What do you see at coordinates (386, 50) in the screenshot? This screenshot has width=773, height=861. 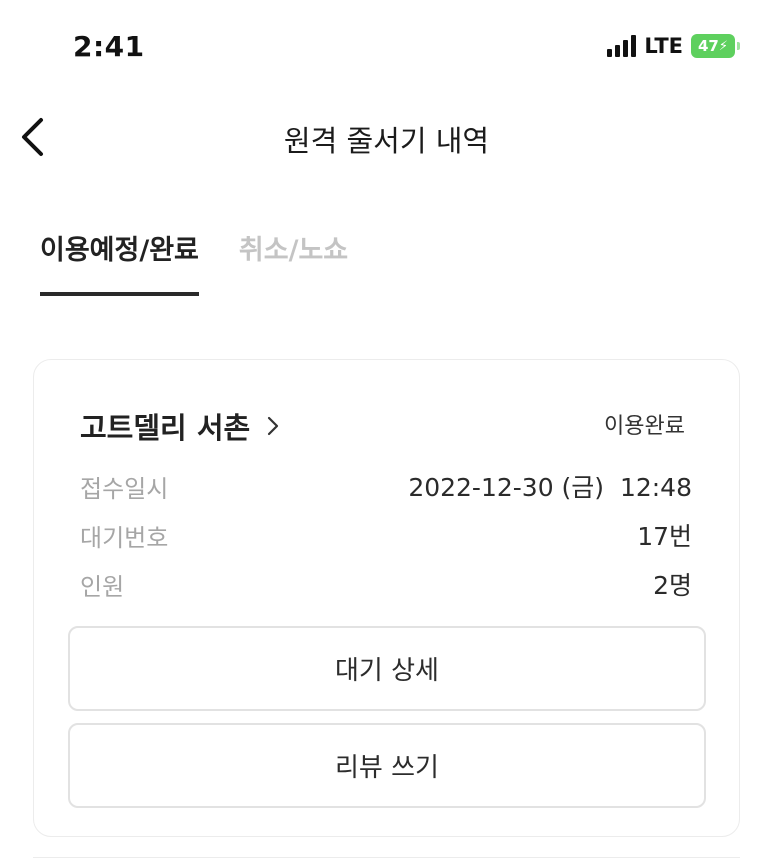 I see `status-bar: 2:41 LTE 47 ⚡` at bounding box center [386, 50].